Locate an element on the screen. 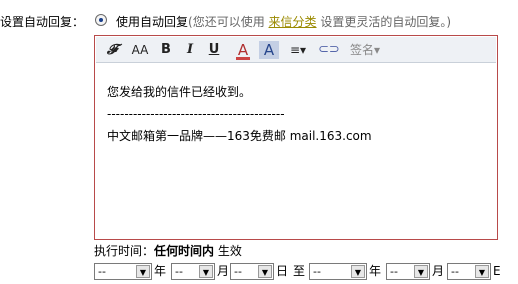  exec-prefix: 执行时间： is located at coordinates (124, 251).